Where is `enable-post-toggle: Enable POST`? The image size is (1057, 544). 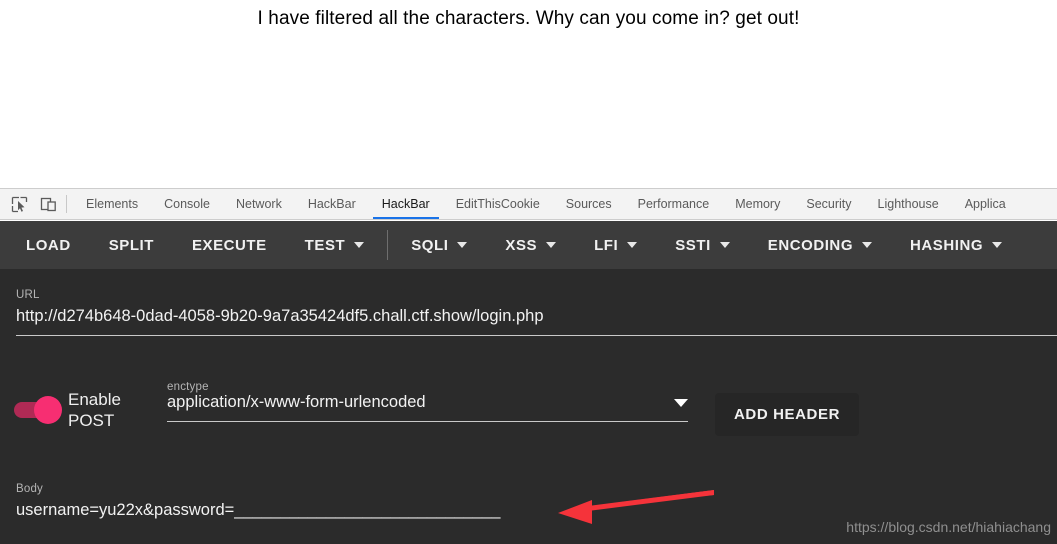 enable-post-toggle: Enable POST is located at coordinates (73, 410).